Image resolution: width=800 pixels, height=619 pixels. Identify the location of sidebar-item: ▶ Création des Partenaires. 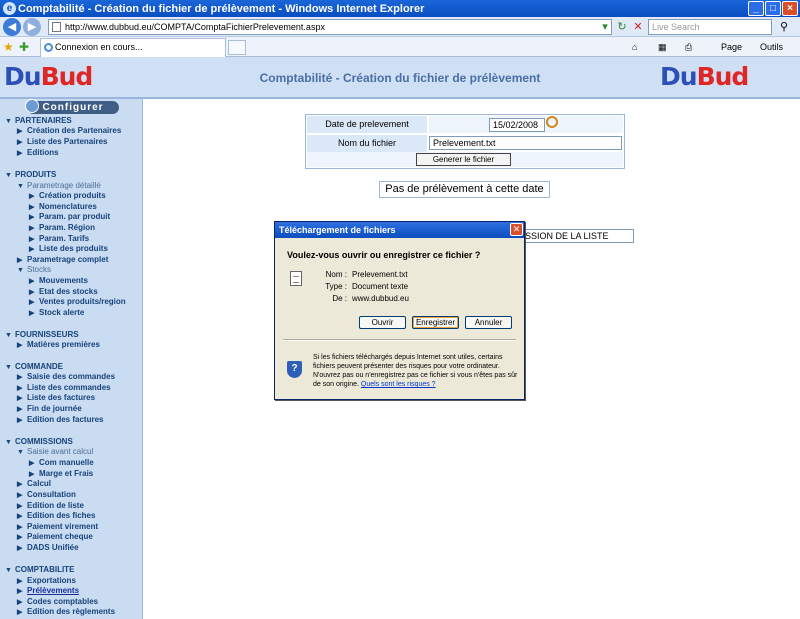
(69, 131).